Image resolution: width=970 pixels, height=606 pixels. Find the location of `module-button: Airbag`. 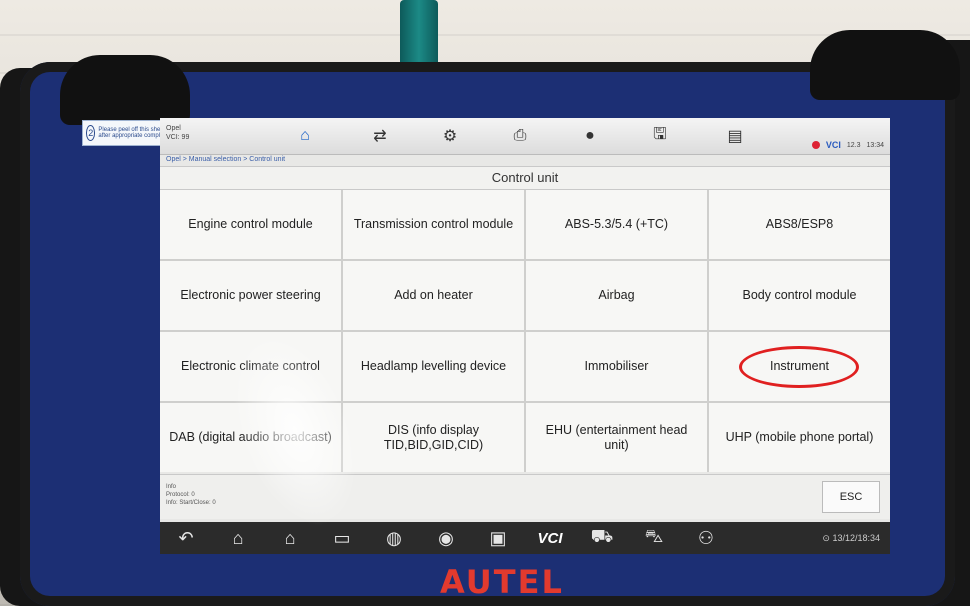

module-button: Airbag is located at coordinates (616, 295).